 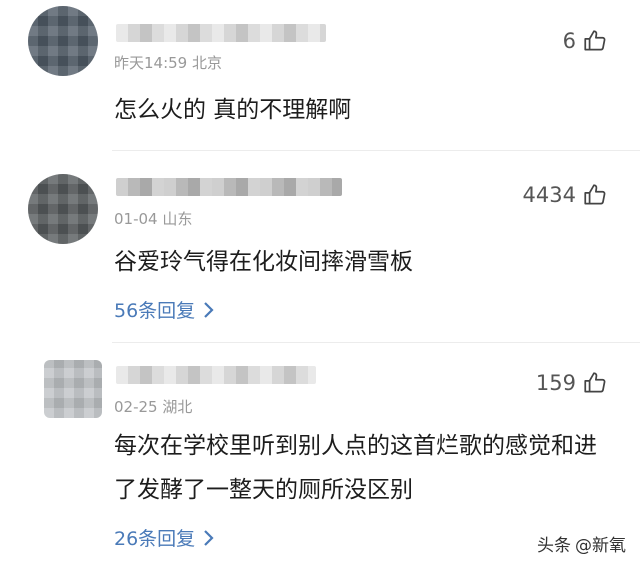 I want to click on like-button: 4434, so click(x=565, y=195).